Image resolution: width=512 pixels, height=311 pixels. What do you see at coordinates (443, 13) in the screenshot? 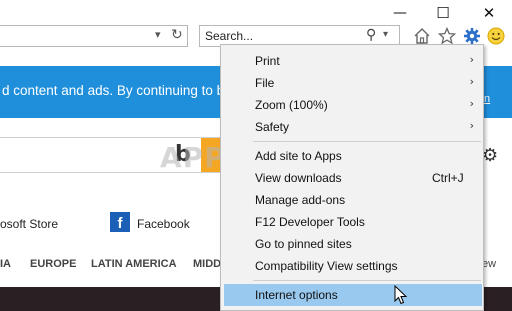
I see `maximize-button: ☐` at bounding box center [443, 13].